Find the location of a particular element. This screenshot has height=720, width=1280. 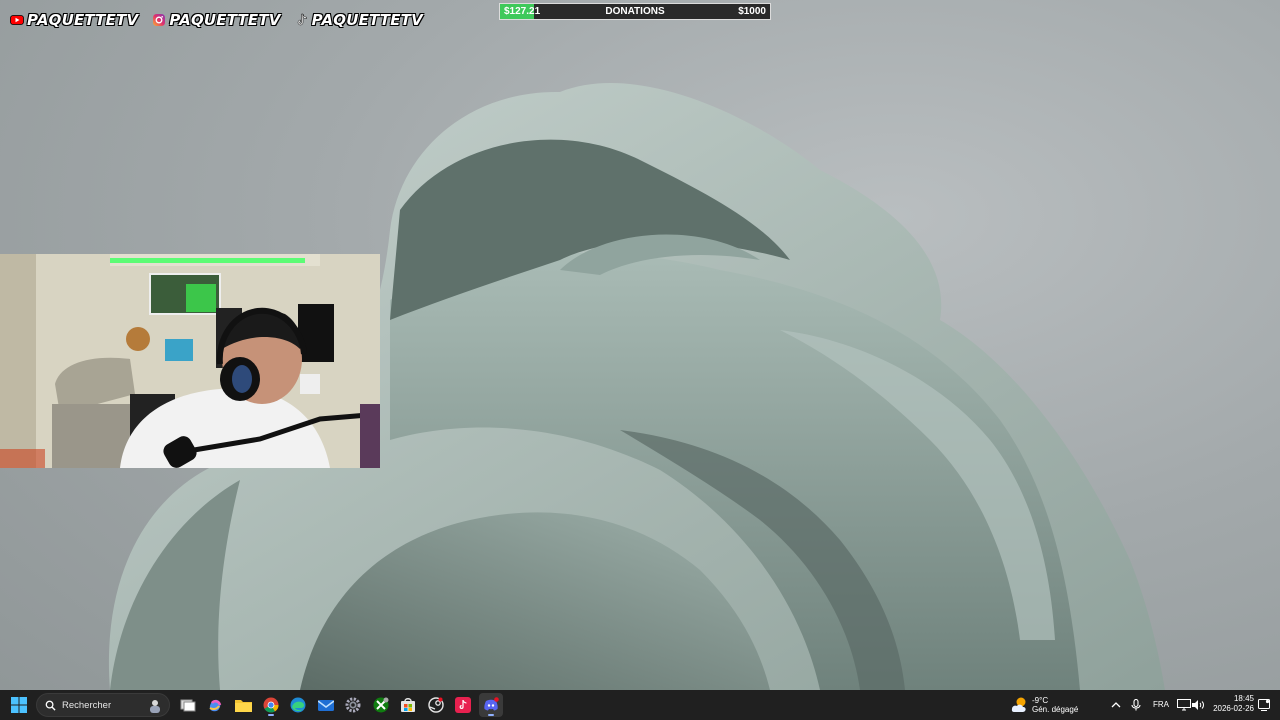

discord-icon is located at coordinates (491, 704).